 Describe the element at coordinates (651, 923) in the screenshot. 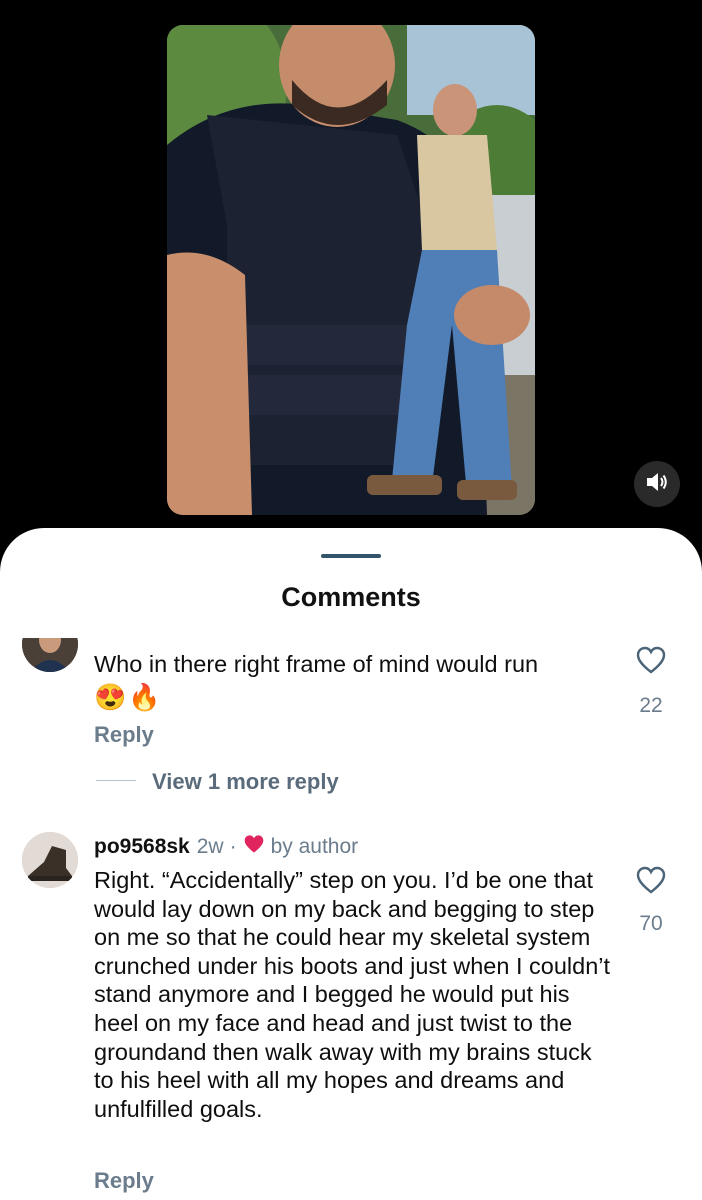

I see `like-count: 70` at that location.